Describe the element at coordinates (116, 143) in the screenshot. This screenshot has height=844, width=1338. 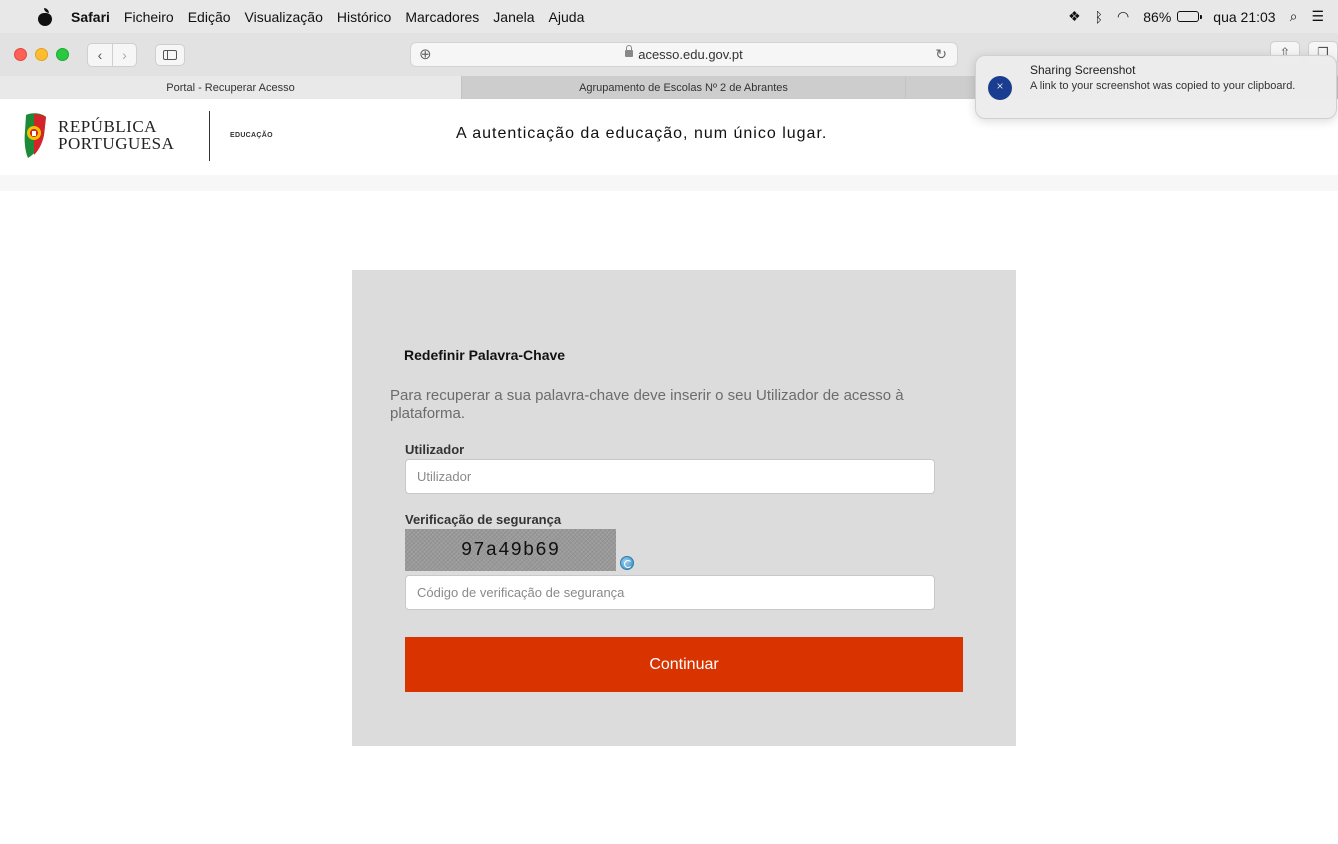
I see `logo-line-2: PORTUGUESA` at that location.